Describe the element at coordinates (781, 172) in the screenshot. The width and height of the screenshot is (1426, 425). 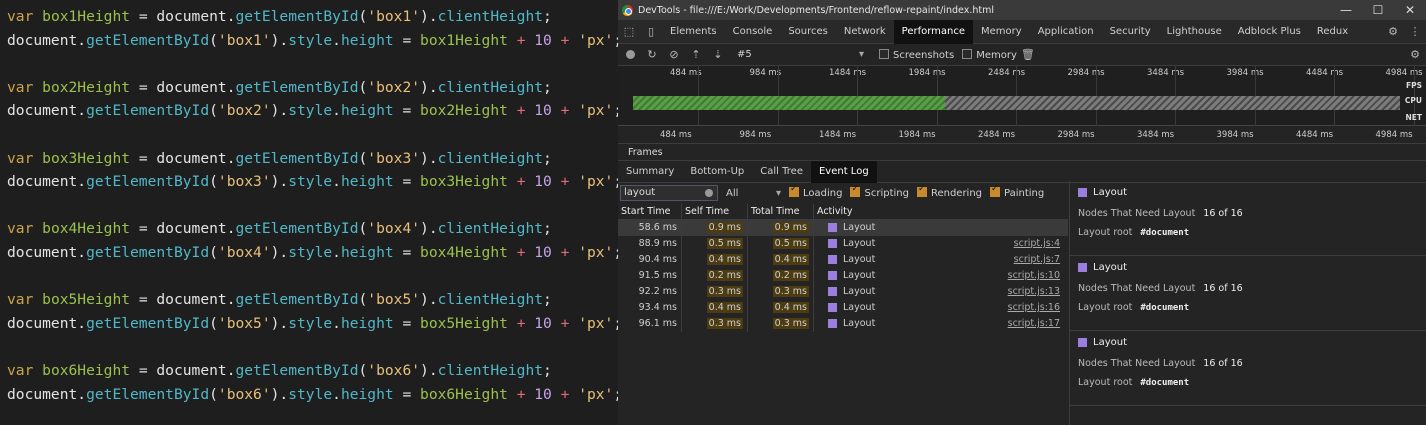
I see `subtab-call-tree: Call Tree` at that location.